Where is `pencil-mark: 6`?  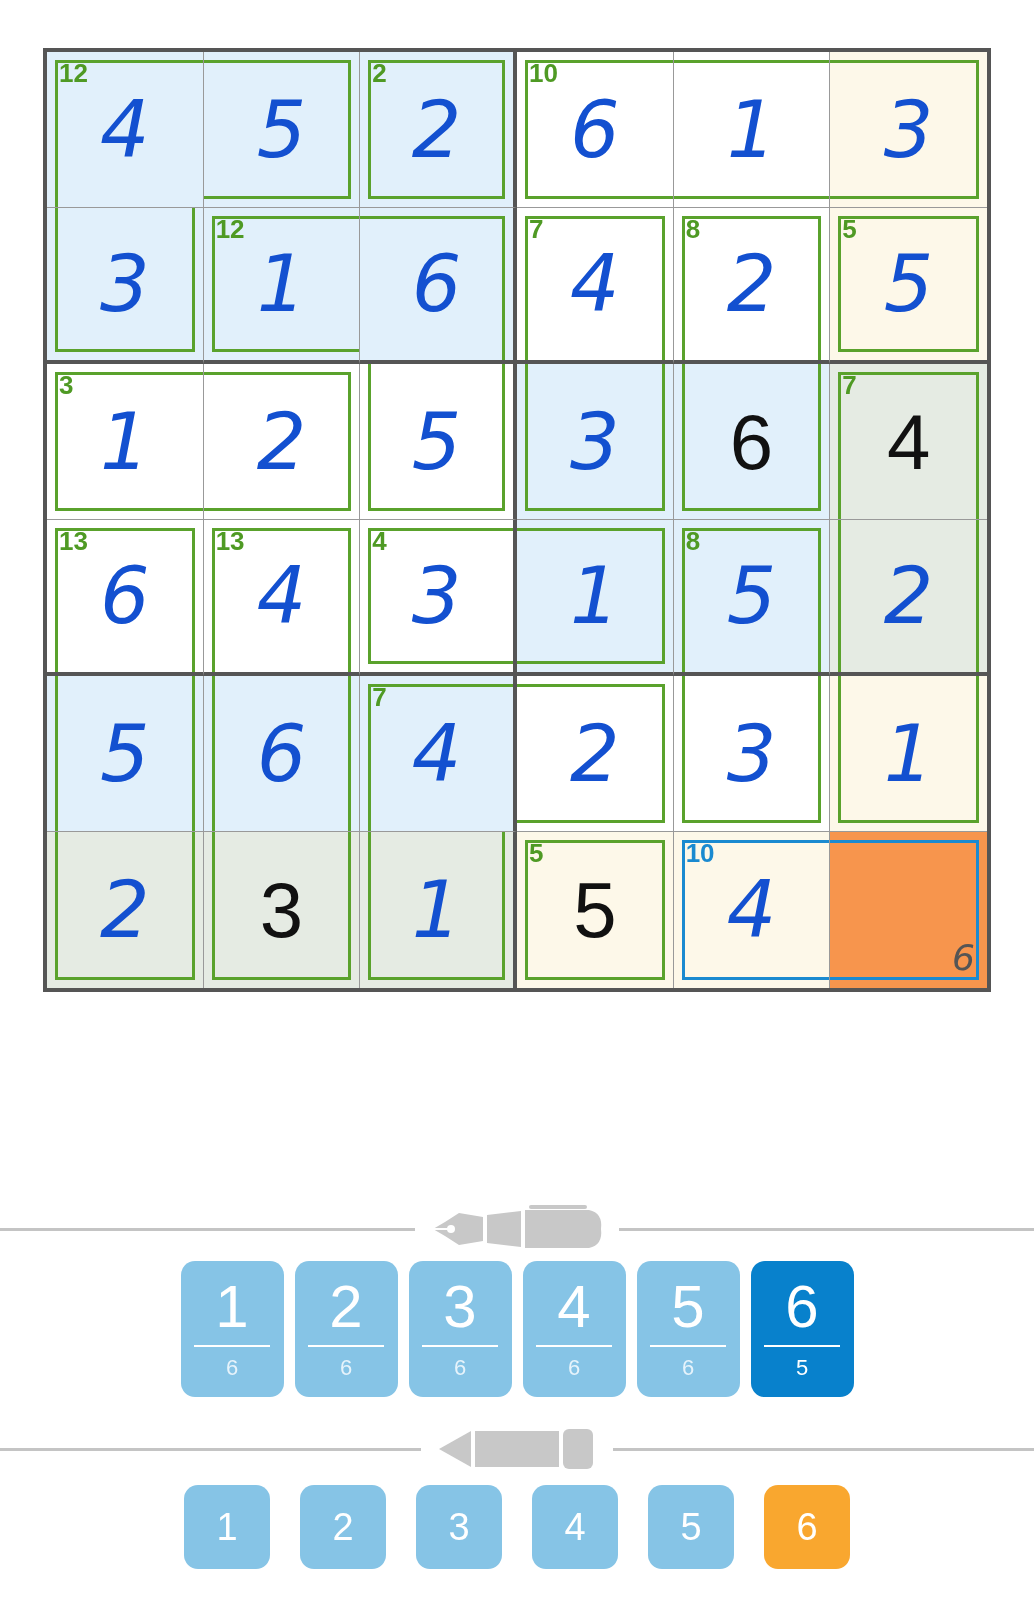
pencil-mark: 6 is located at coordinates (963, 957).